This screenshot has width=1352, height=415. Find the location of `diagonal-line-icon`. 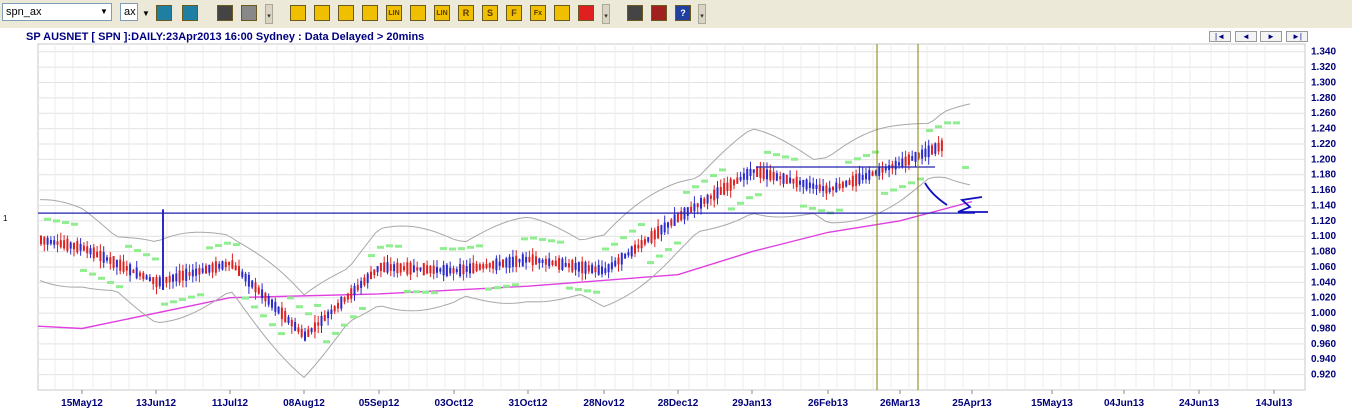

diagonal-line-icon is located at coordinates (322, 13).